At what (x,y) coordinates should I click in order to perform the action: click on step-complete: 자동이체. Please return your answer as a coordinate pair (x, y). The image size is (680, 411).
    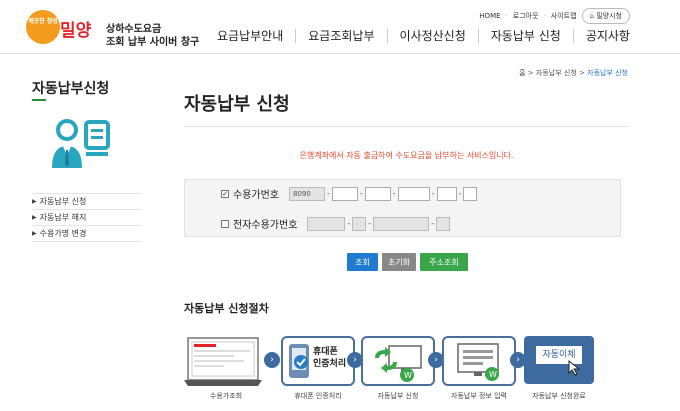
    Looking at the image, I should click on (559, 360).